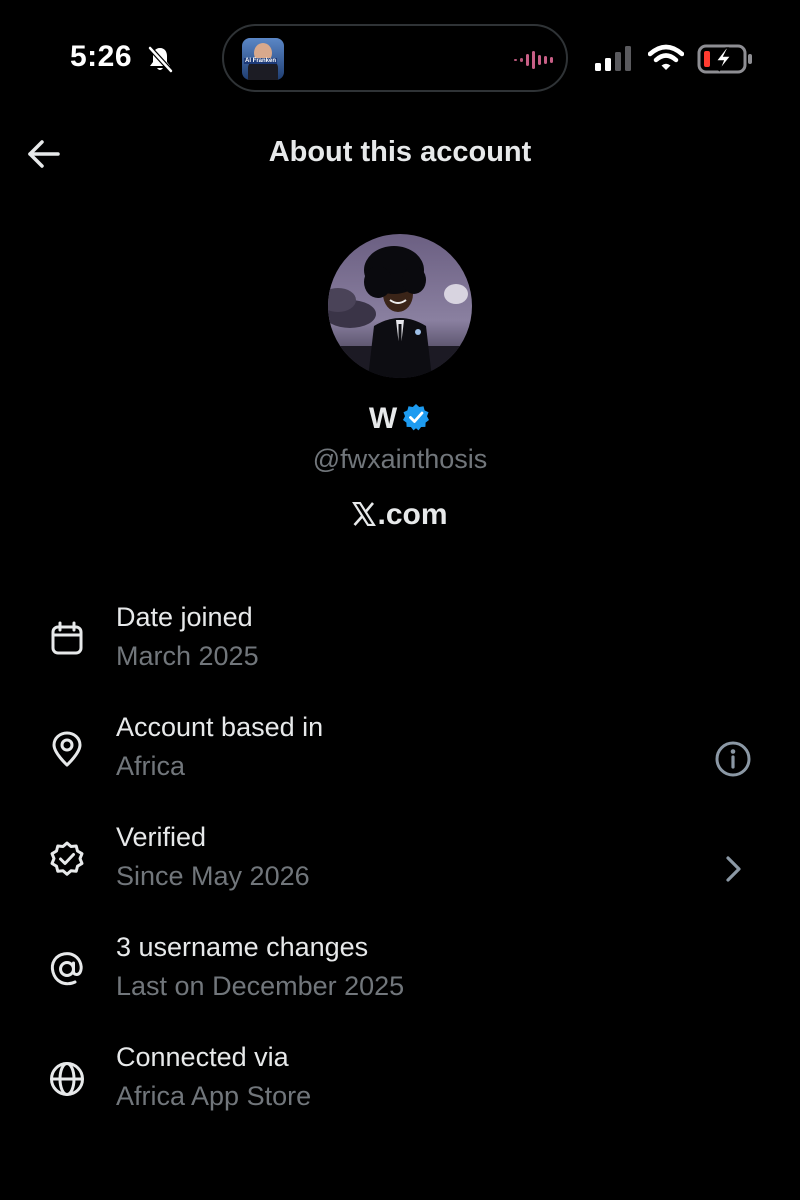 This screenshot has width=800, height=1200. What do you see at coordinates (214, 1096) in the screenshot?
I see `connected-via-value: Africa App Store` at bounding box center [214, 1096].